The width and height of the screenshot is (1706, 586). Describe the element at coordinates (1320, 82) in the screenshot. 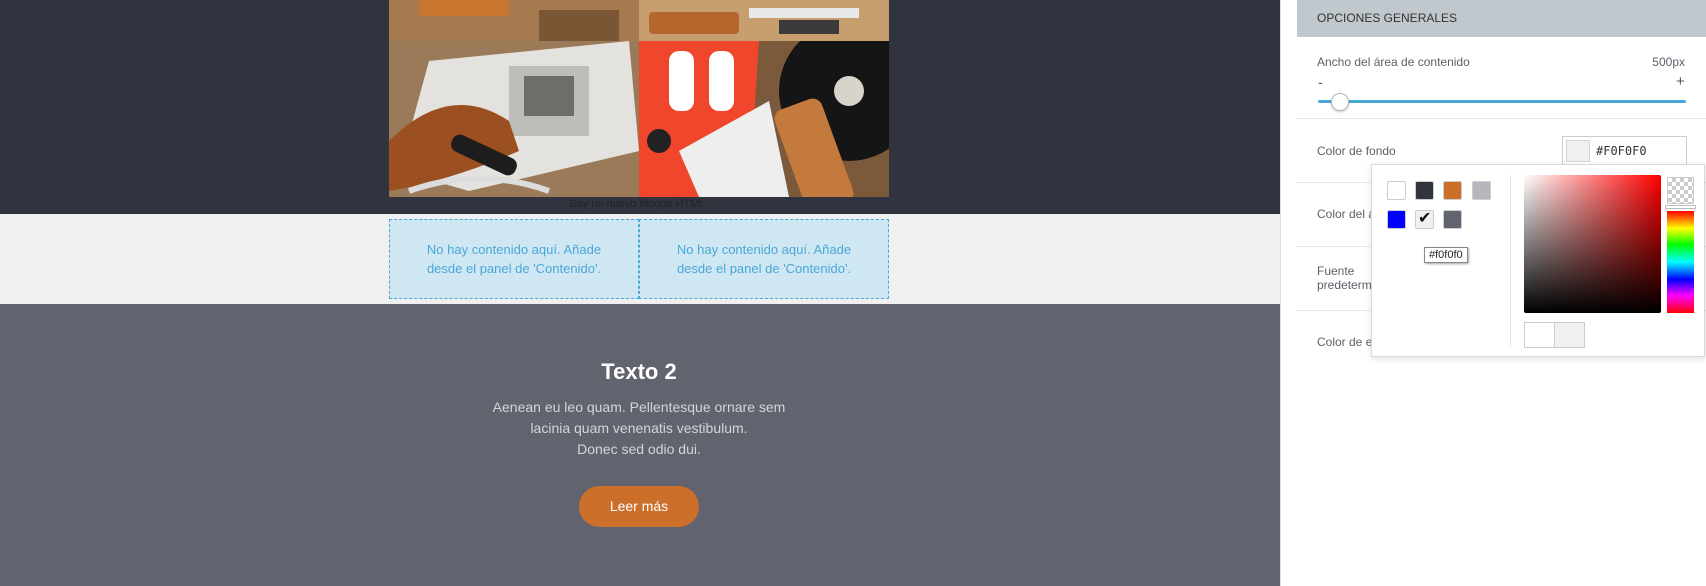

I see `slider-minus-label: -` at that location.